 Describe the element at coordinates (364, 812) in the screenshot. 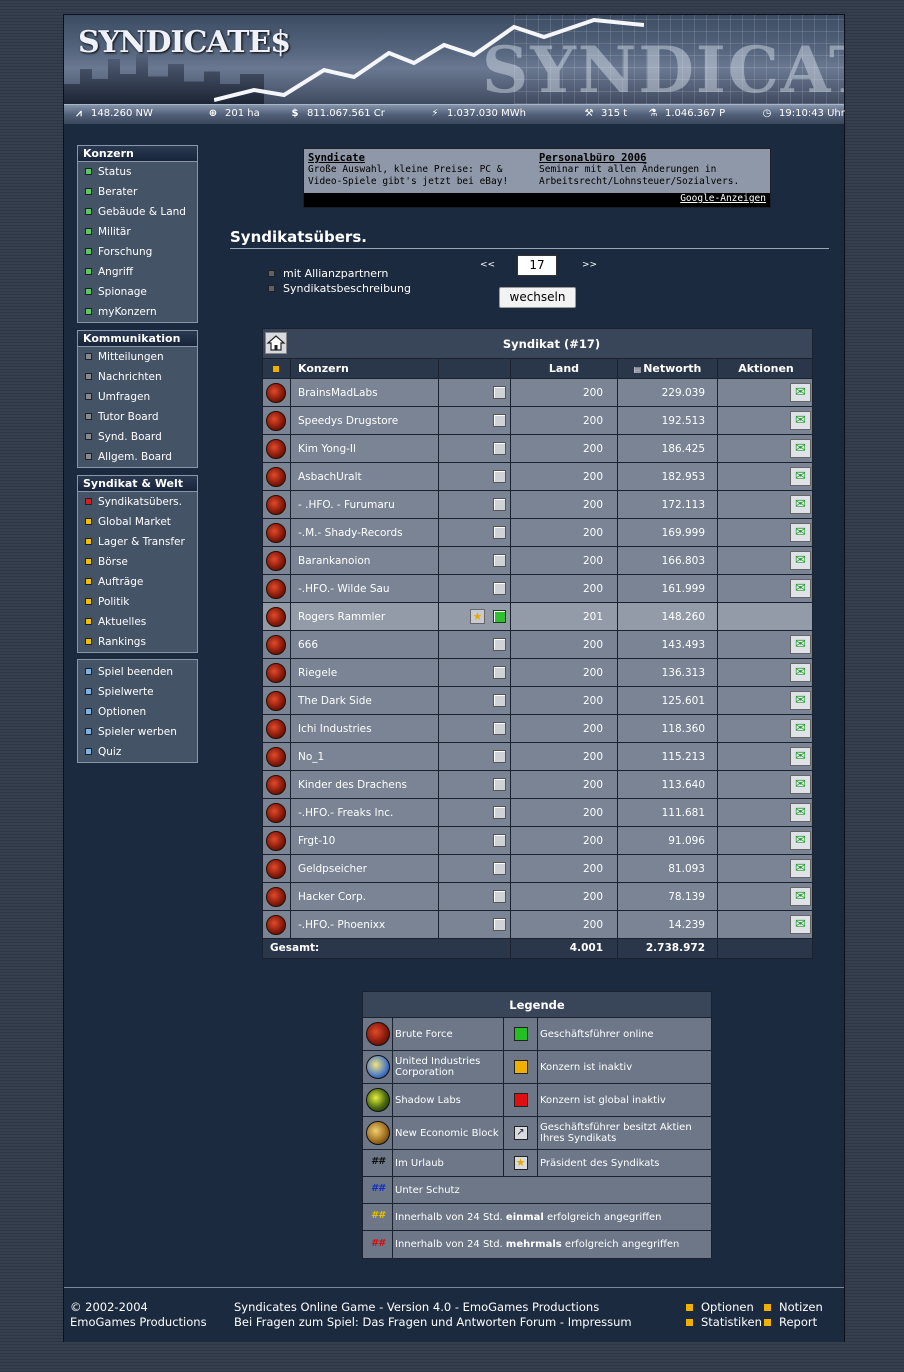

I see `konzern-name-link: -.HFO.- Freaks Inc.` at that location.